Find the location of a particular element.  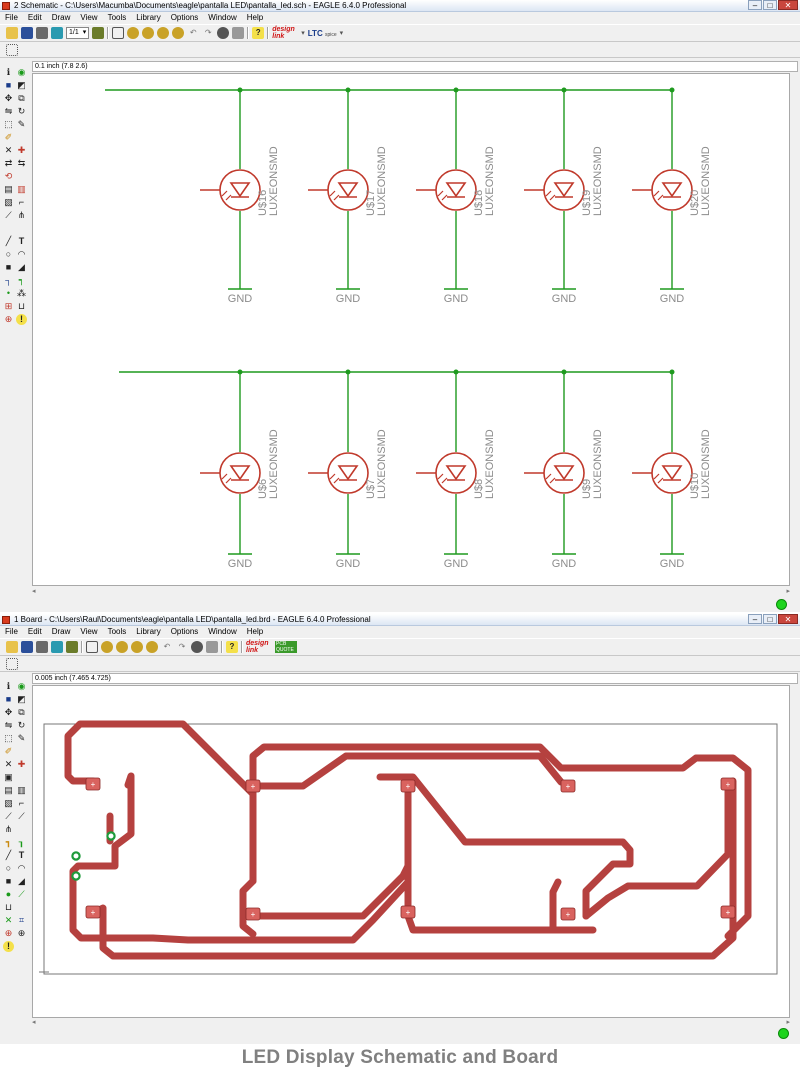

move-icon: ✥ is located at coordinates (8, 98).